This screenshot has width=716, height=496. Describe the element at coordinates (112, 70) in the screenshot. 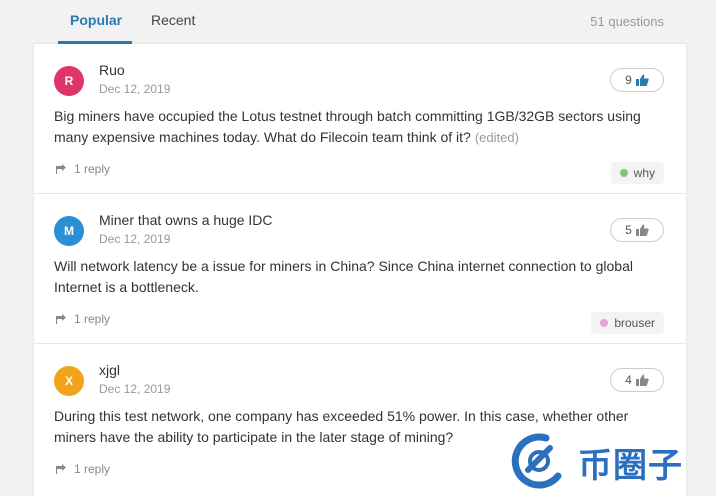

I see `author-name: Ruo` at that location.